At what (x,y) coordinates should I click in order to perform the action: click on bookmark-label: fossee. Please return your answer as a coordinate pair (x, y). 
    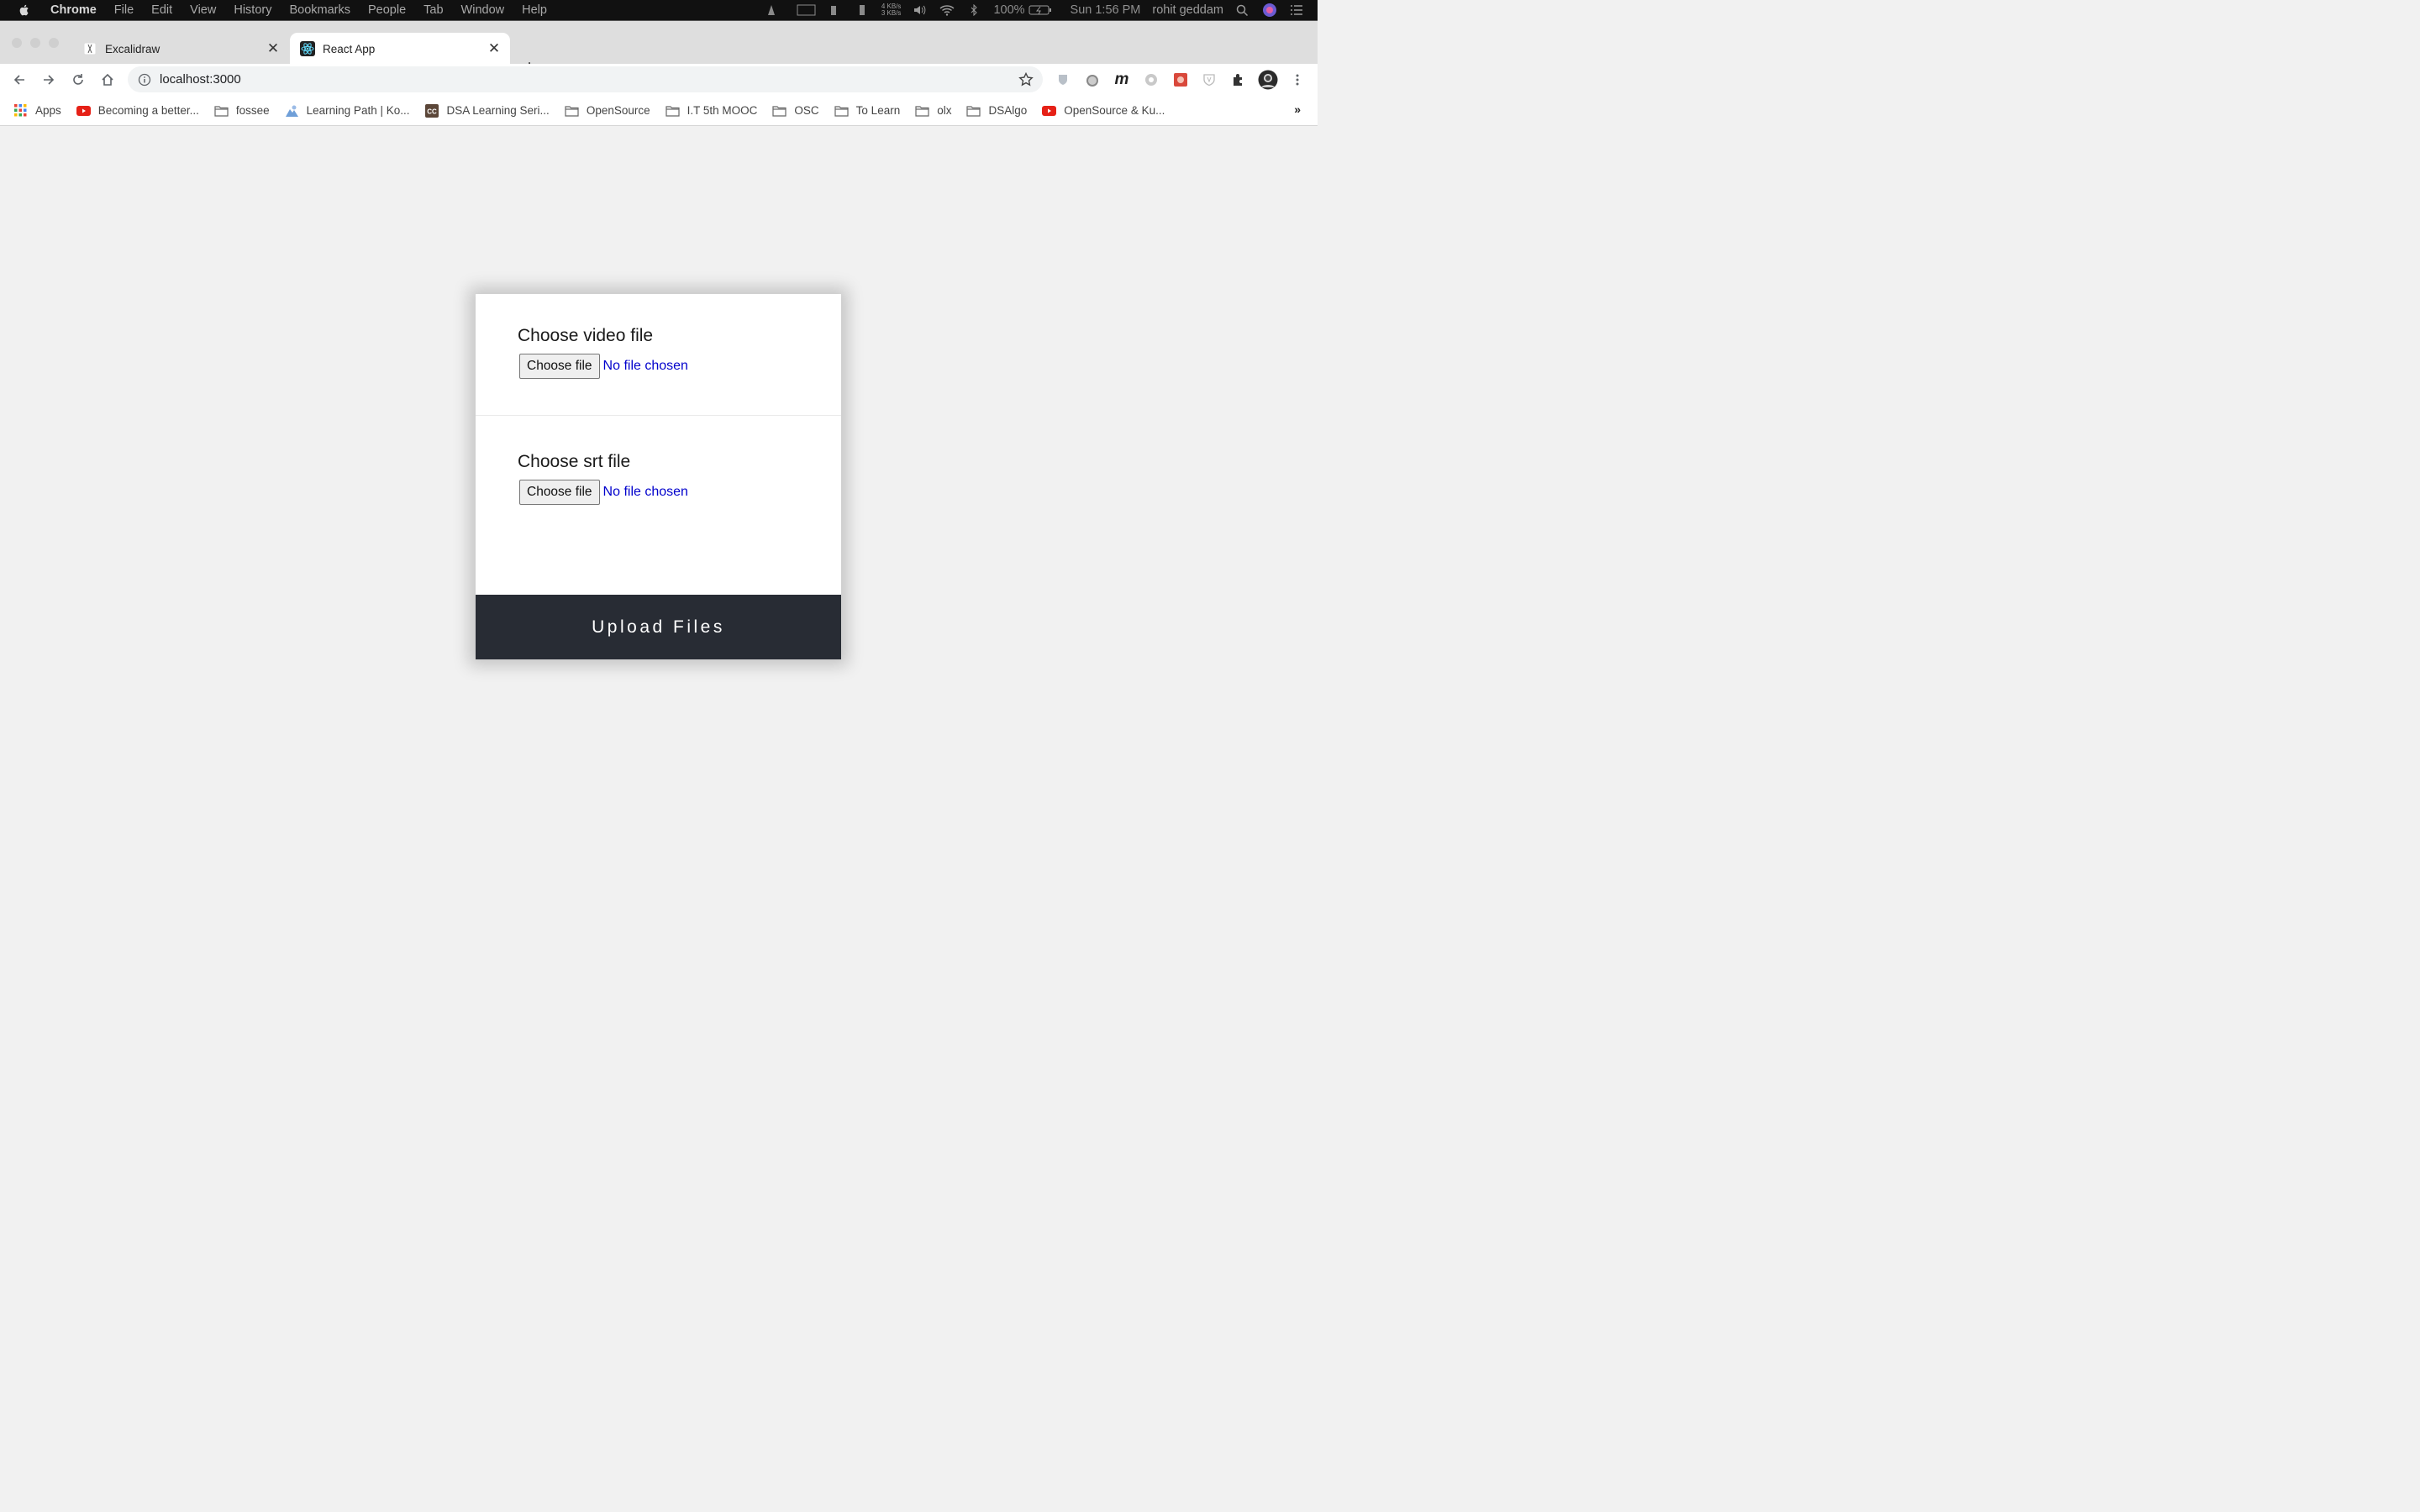
    Looking at the image, I should click on (253, 110).